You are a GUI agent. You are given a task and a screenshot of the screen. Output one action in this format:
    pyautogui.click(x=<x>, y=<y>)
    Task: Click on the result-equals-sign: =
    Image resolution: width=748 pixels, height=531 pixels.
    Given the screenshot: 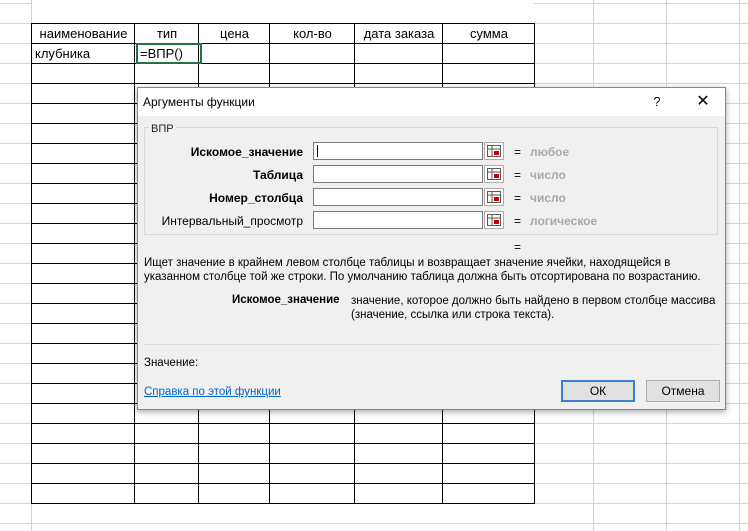 What is the action you would take?
    pyautogui.click(x=518, y=247)
    